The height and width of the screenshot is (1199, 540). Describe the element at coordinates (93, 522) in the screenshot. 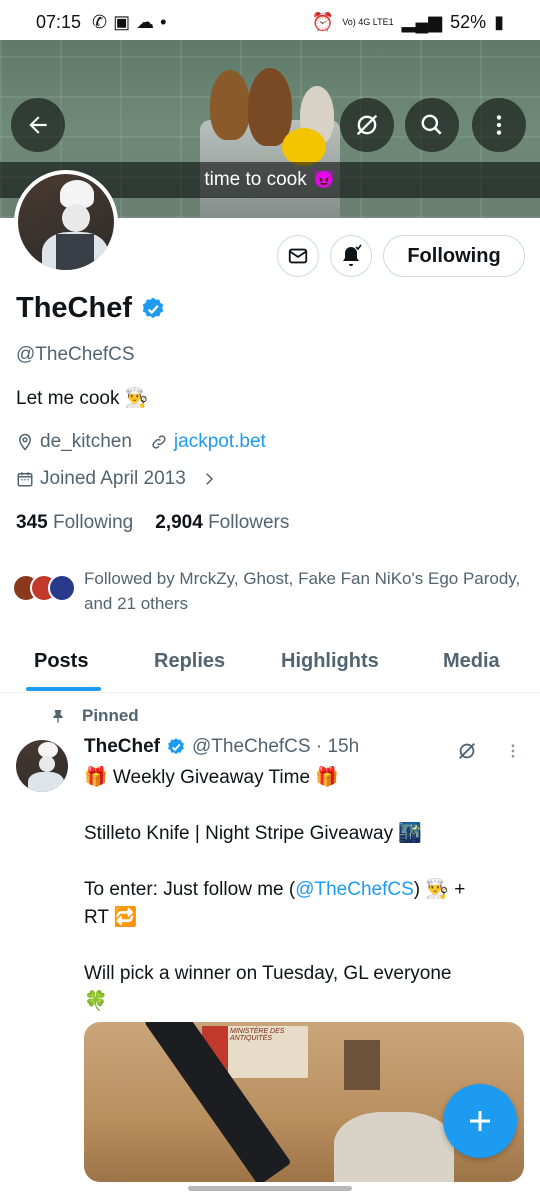

I see `following-label: Following` at that location.